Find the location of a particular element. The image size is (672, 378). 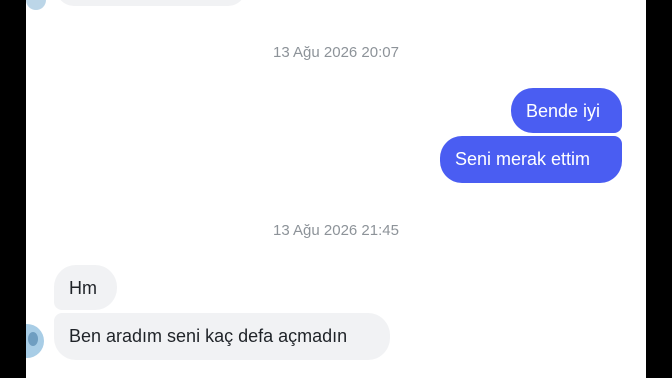

outgoing-message-bubble: Bende iyi is located at coordinates (566, 110).